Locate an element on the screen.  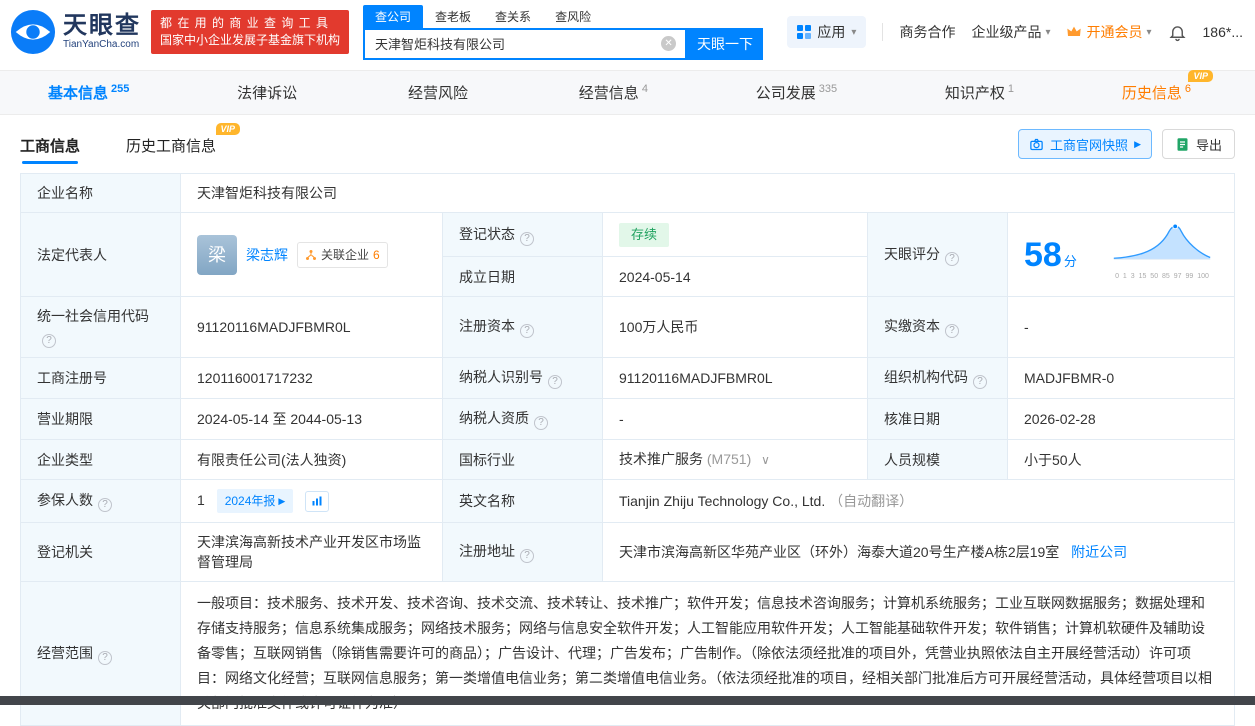
related-companies-count: 6 is located at coordinates (376, 254).